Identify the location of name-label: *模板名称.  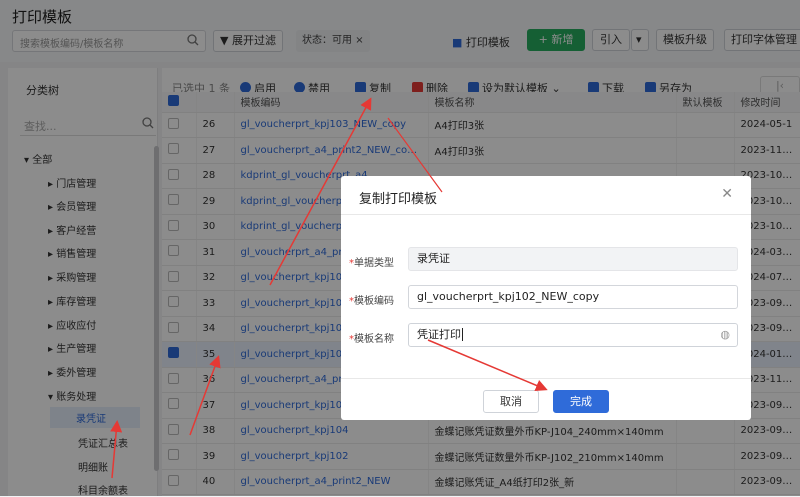
(371, 339).